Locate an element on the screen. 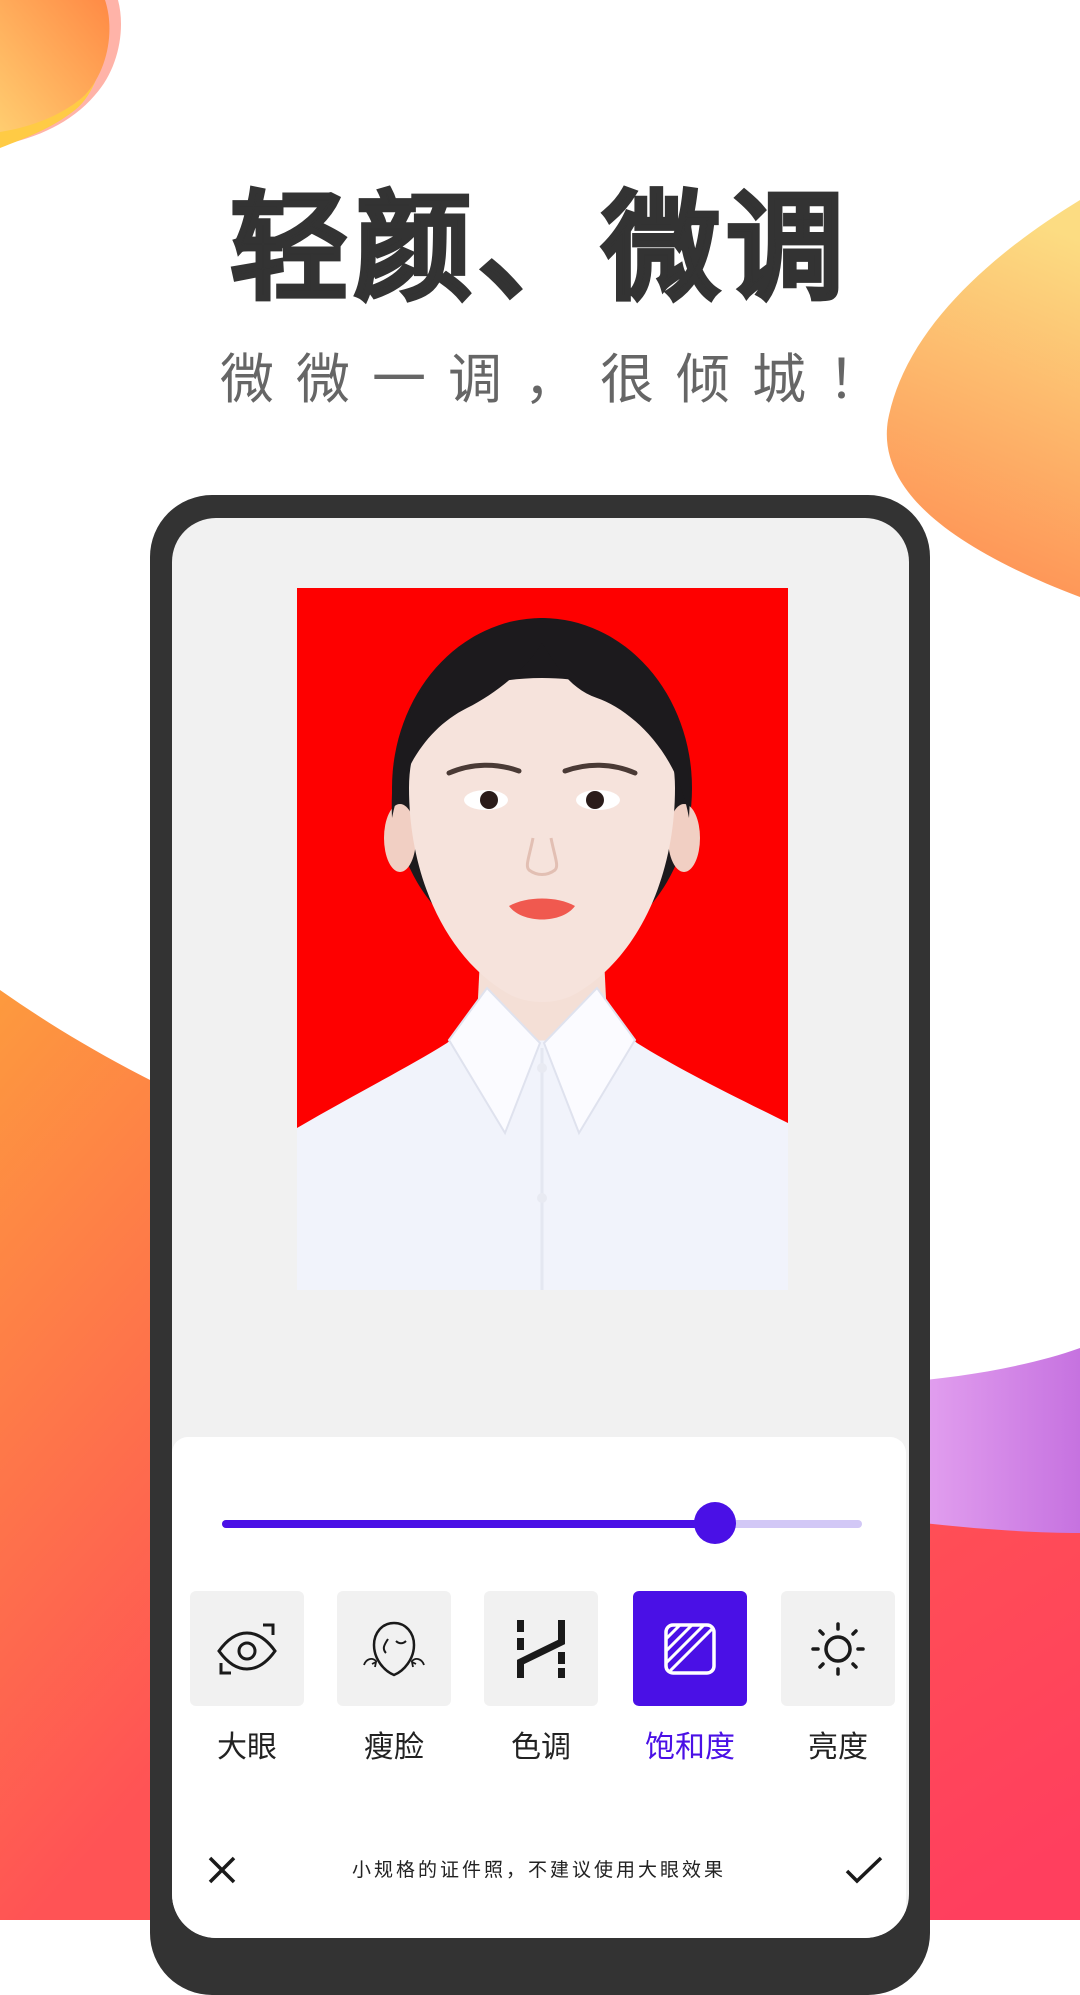 This screenshot has height=1995, width=1080. headline-subtitle: 微微一调，很倾城！ is located at coordinates (562, 379).